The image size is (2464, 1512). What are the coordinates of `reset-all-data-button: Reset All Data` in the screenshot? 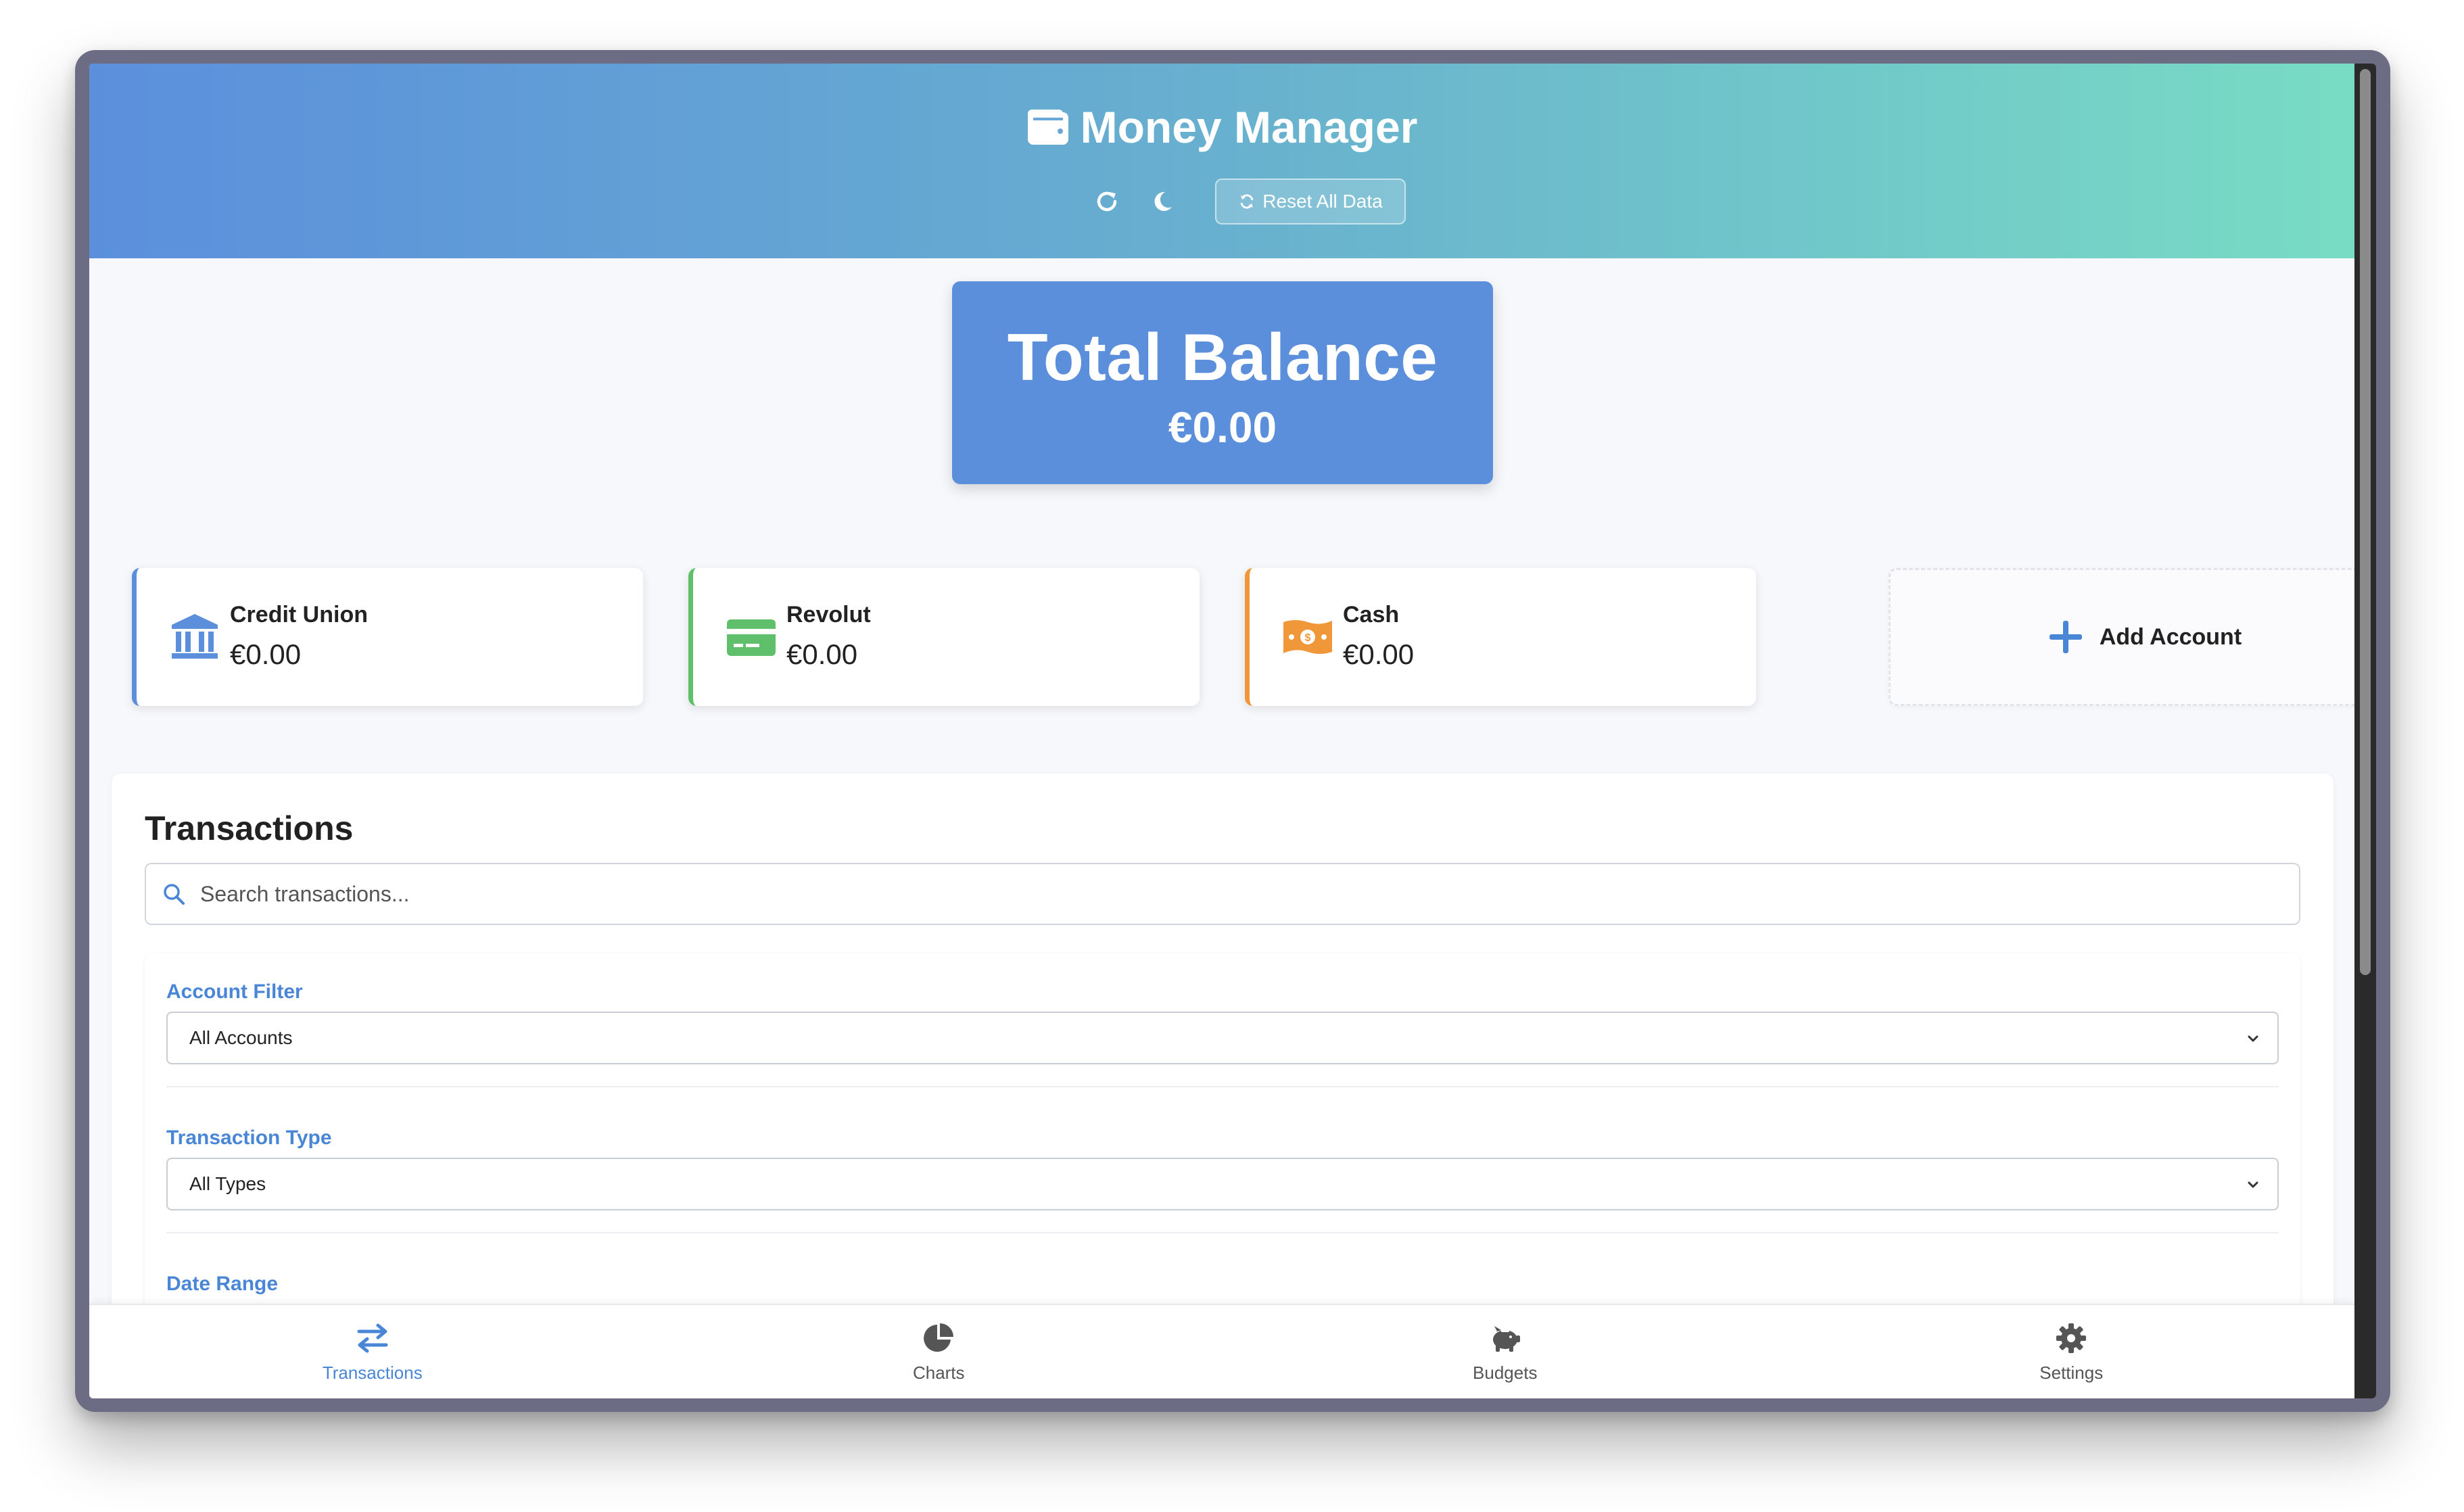 It's located at (1310, 202).